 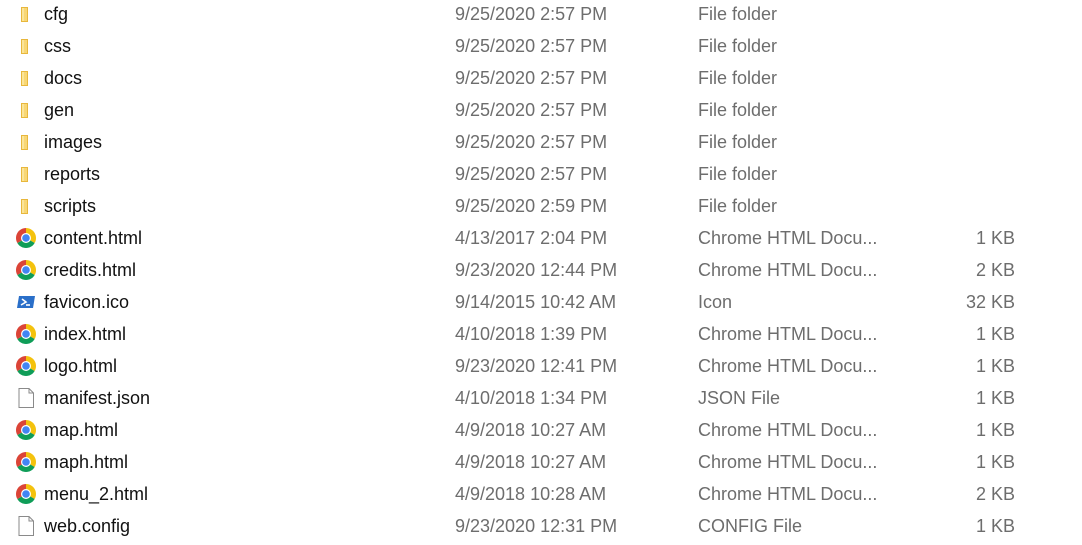 What do you see at coordinates (90, 270) in the screenshot?
I see `file-name: credits.html` at bounding box center [90, 270].